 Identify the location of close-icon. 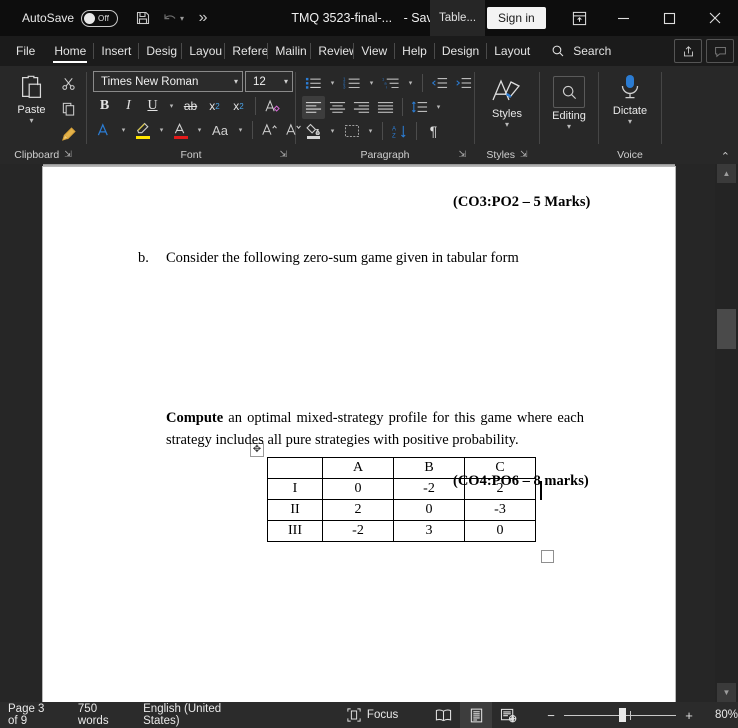
(715, 18).